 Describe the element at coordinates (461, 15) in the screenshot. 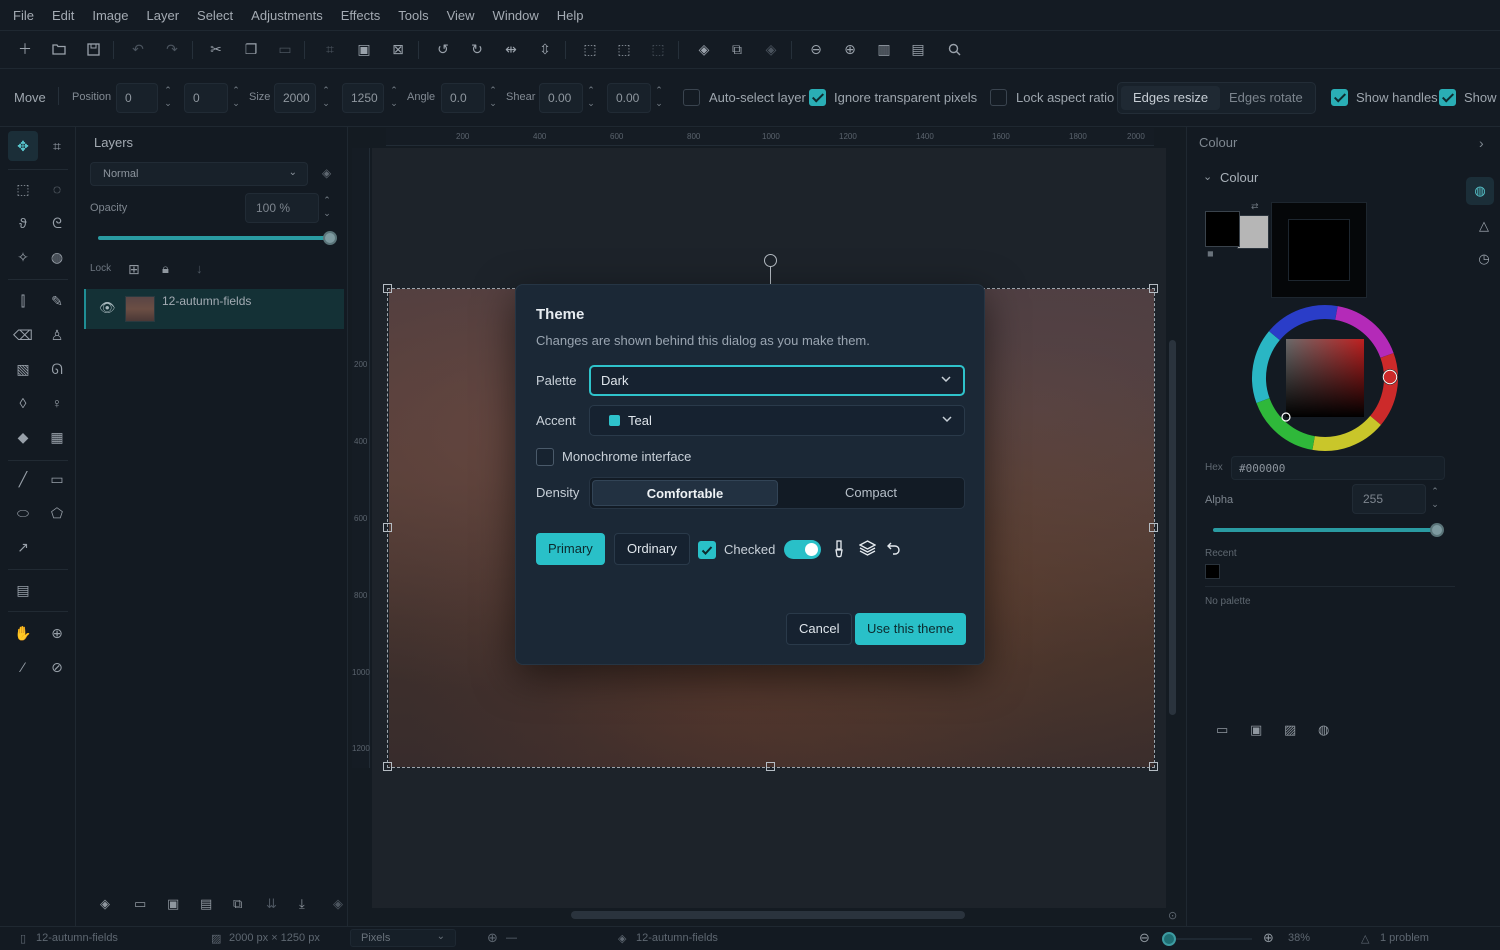

I see `menu-view: View` at that location.